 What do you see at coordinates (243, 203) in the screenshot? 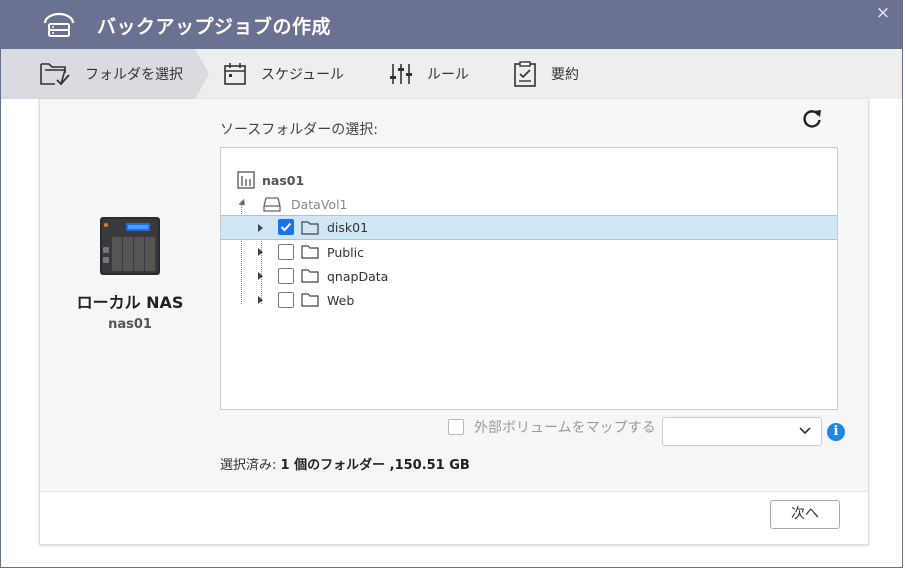
I see `collapse-icon` at bounding box center [243, 203].